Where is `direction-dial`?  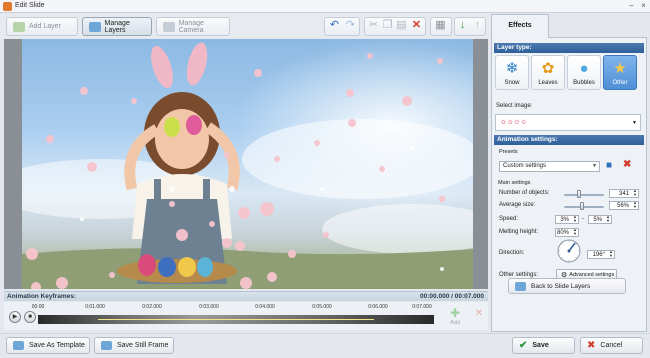
direction-dial is located at coordinates (569, 251).